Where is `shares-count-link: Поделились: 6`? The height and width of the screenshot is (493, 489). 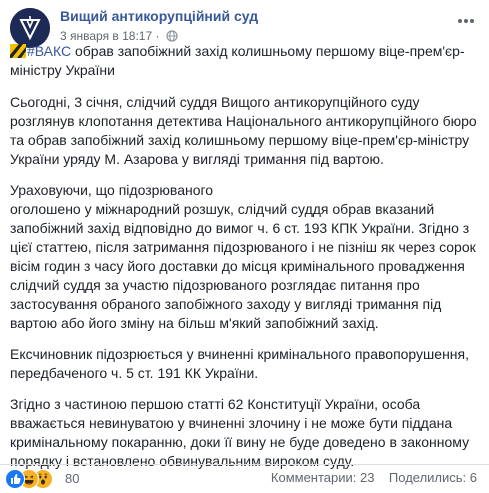
shares-count-link: Поделились: 6 is located at coordinates (433, 477).